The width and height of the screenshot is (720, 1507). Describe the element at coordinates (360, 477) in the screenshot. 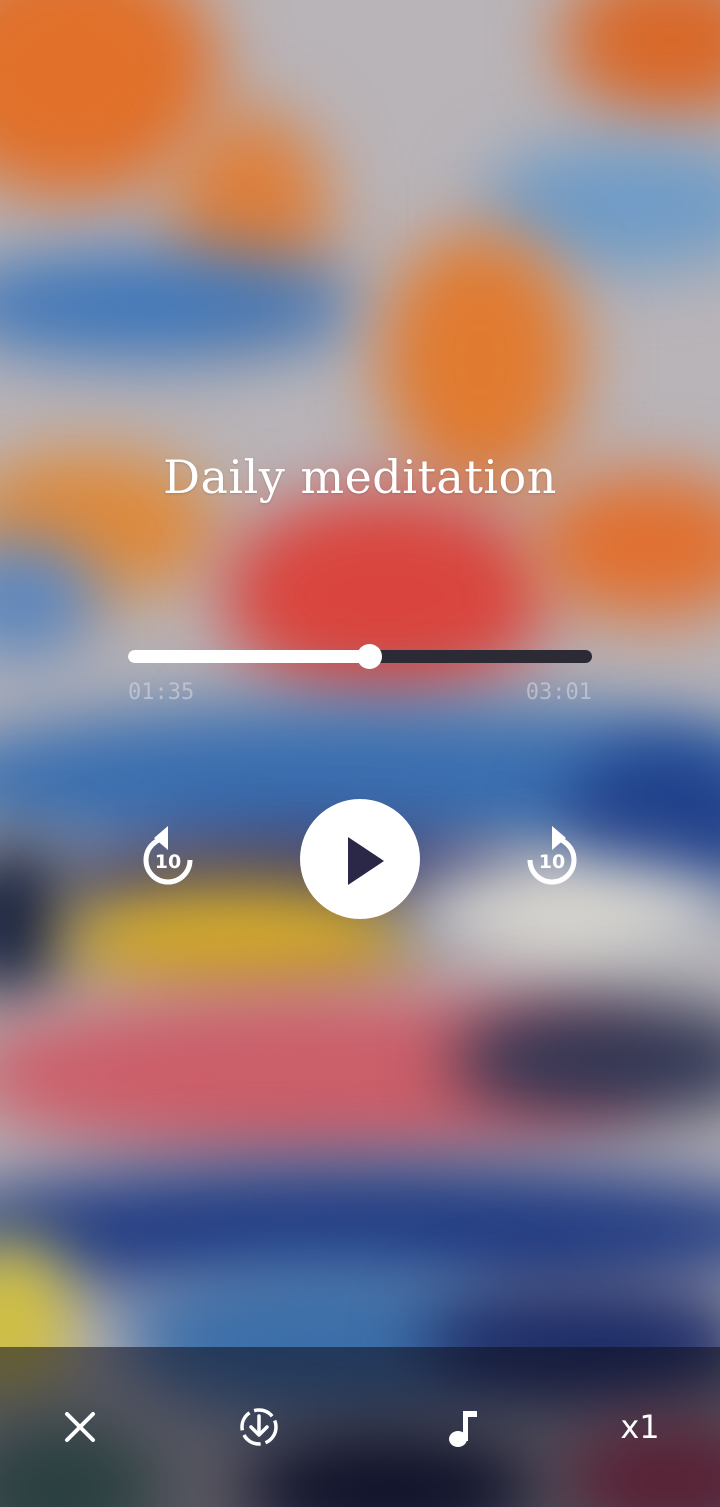

I see `track-title: Daily meditation` at that location.